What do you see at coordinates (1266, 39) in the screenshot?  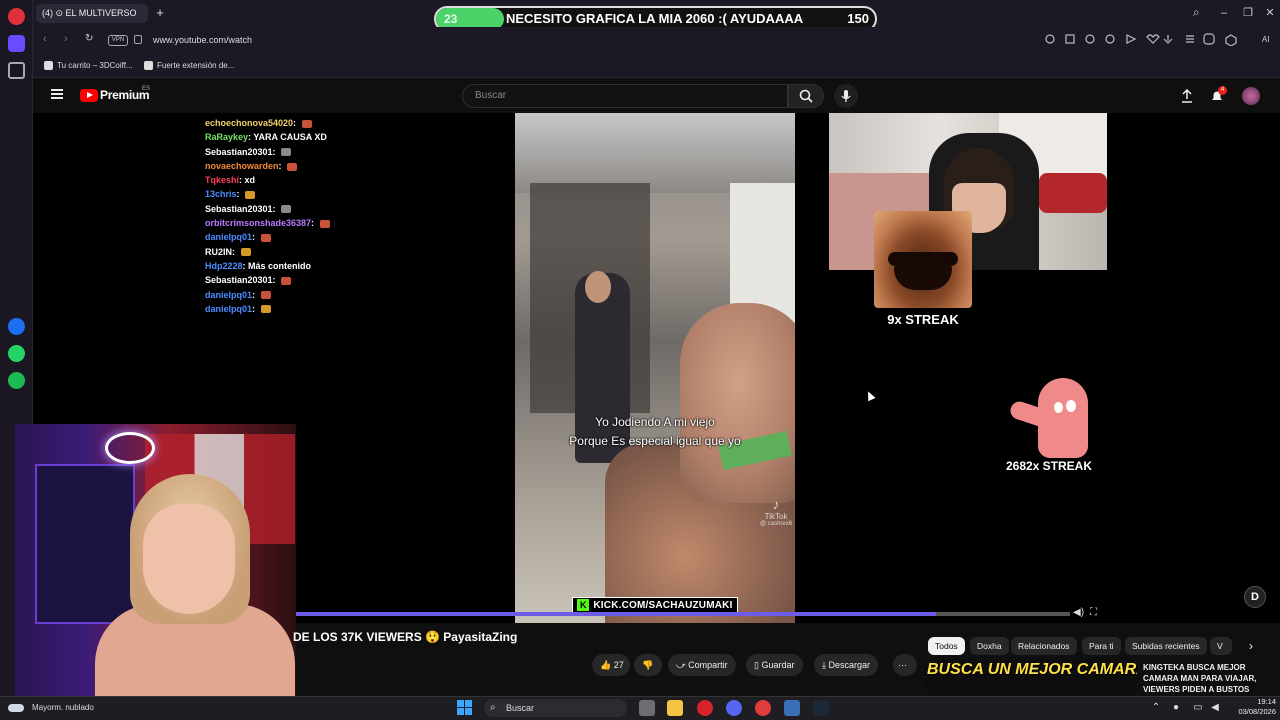 I see `ai-sidebar-button: AI` at bounding box center [1266, 39].